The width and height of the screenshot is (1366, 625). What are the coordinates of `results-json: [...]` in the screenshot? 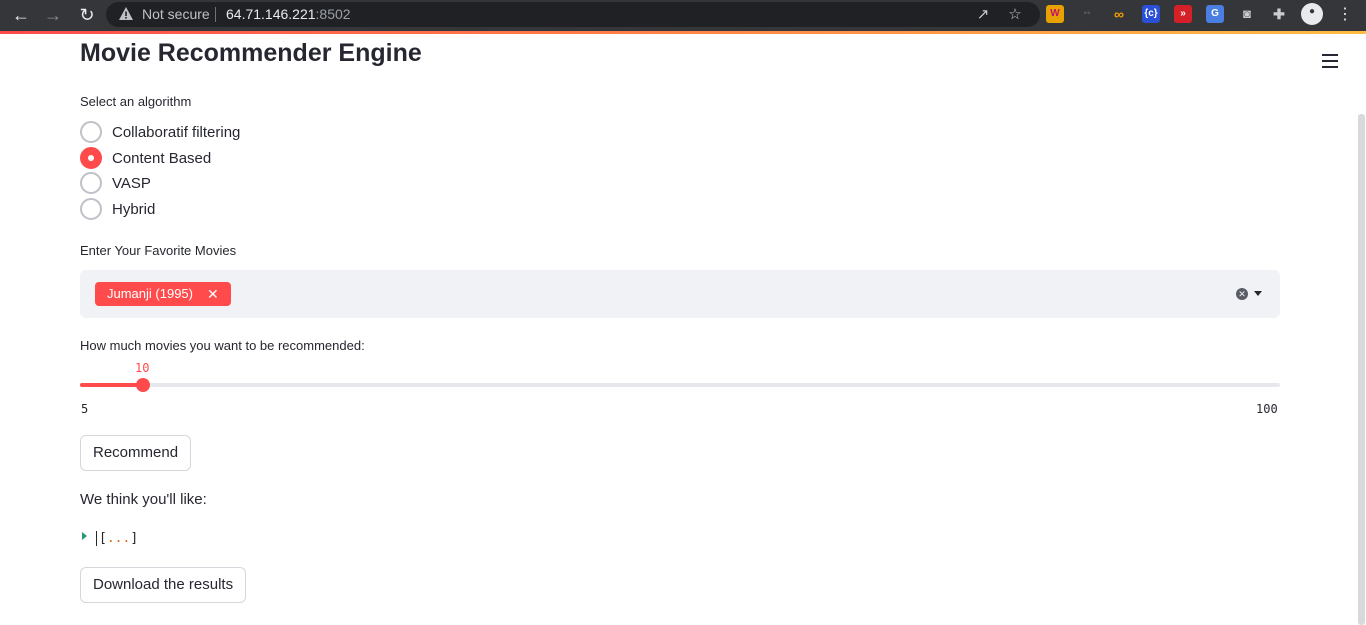 It's located at (117, 538).